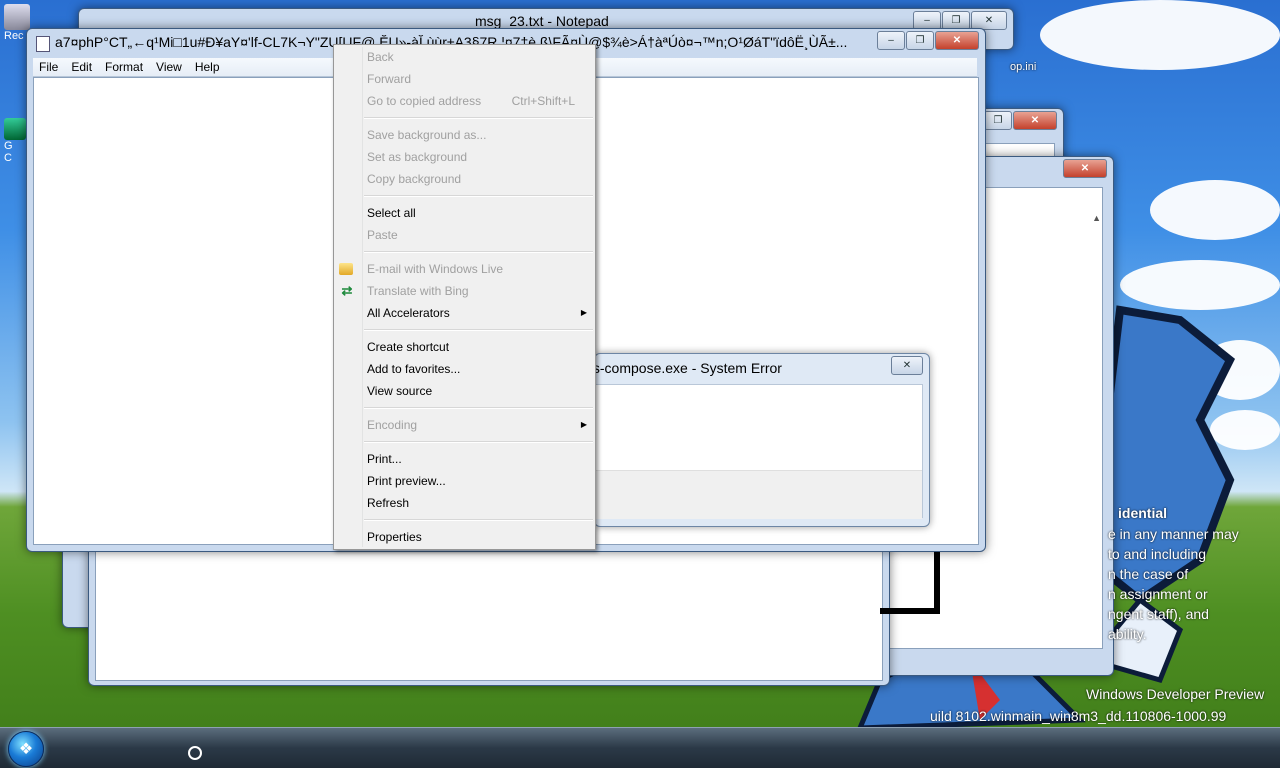  I want to click on menu-edit: Edit, so click(82, 67).